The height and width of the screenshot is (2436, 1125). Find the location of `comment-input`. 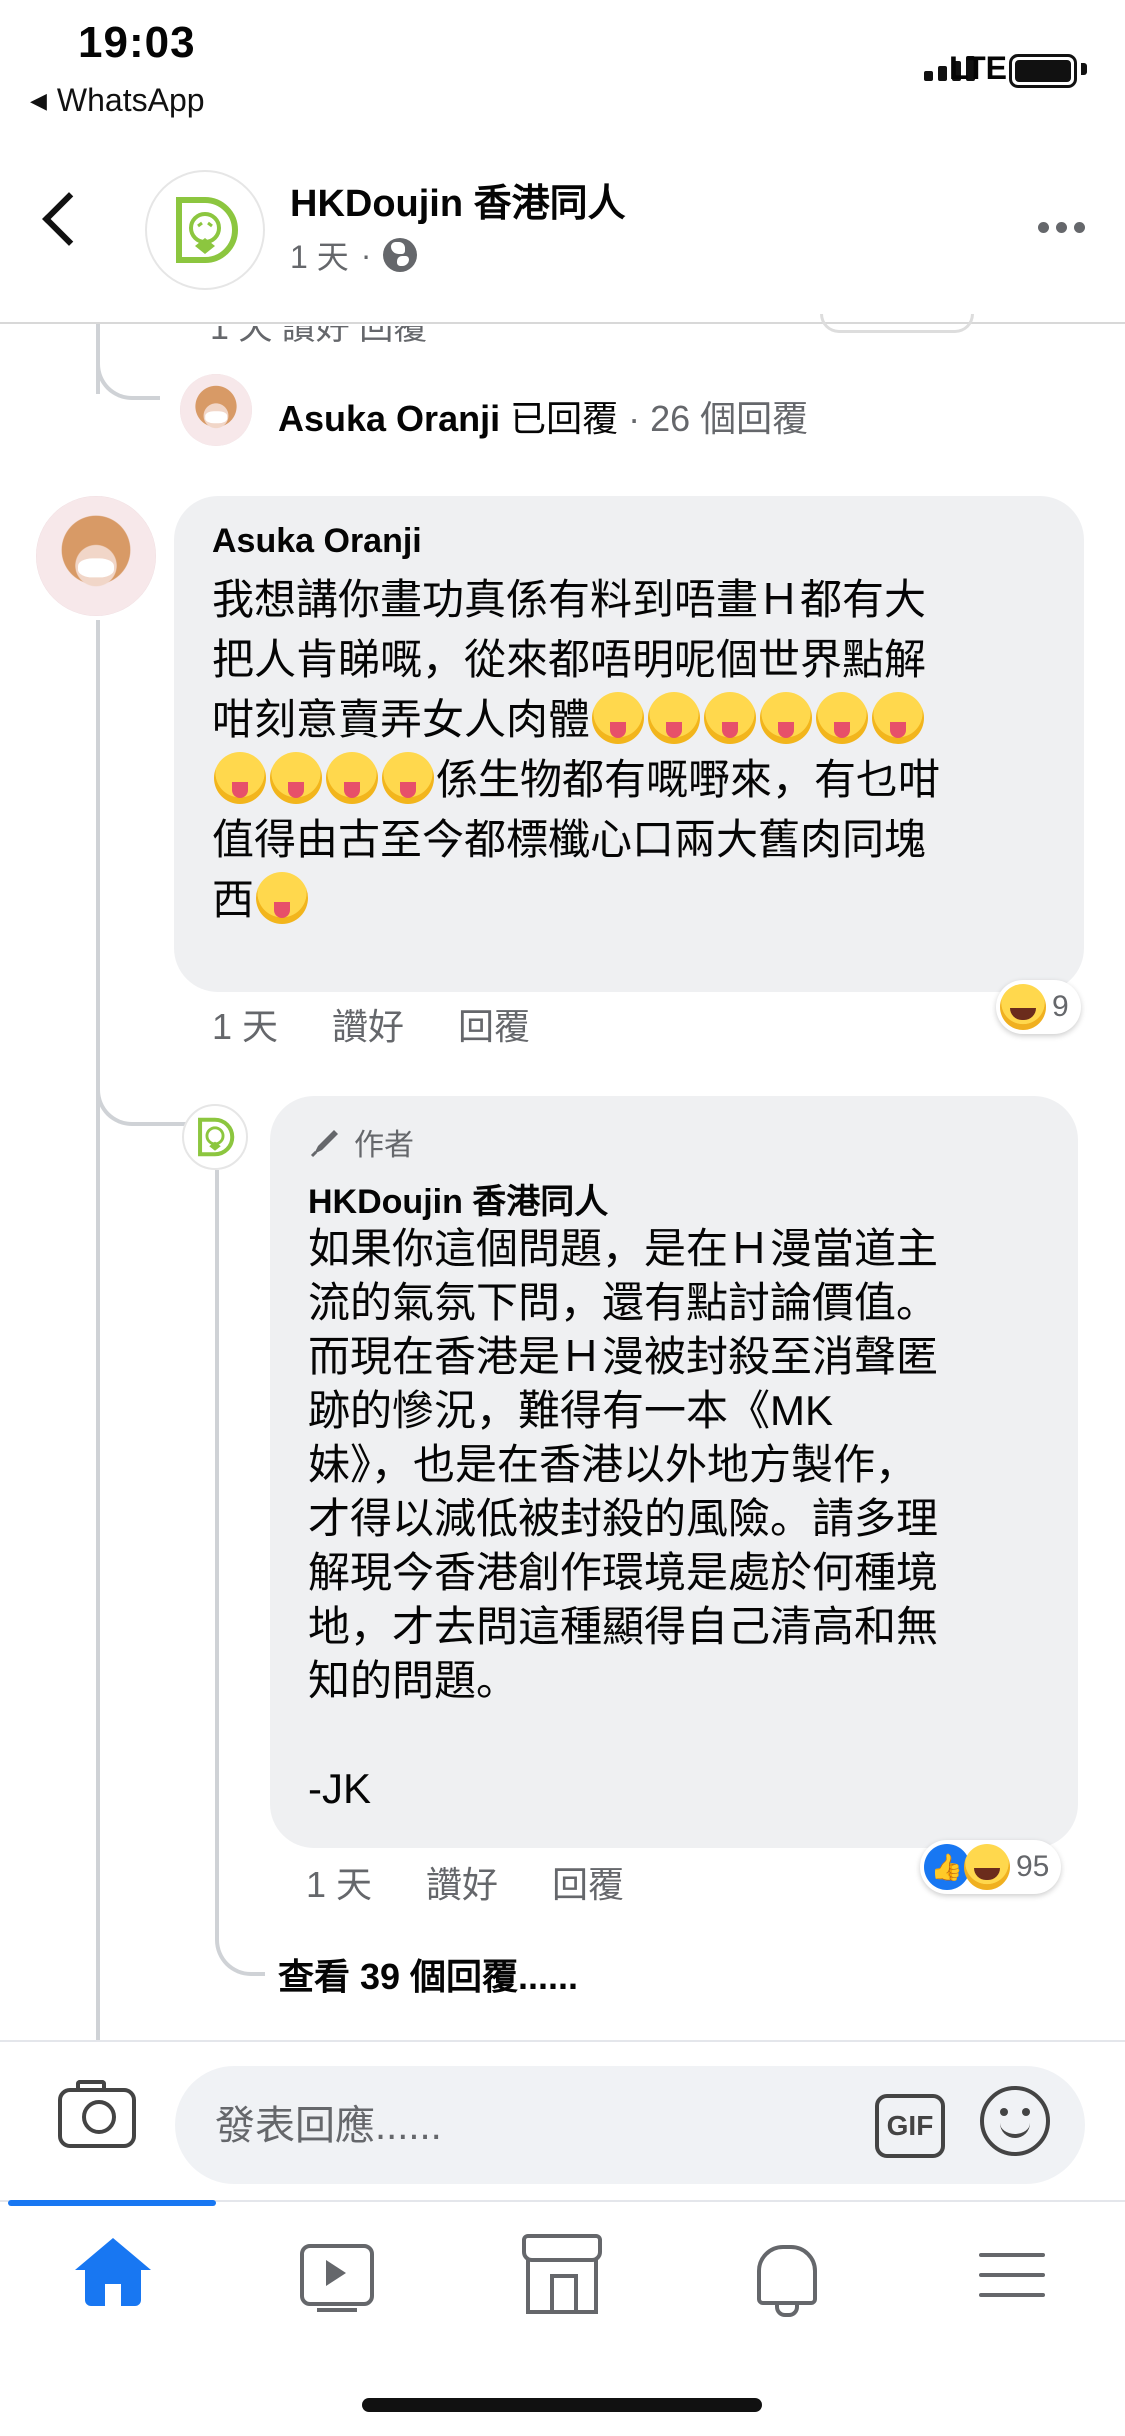

comment-input is located at coordinates (515, 2126).